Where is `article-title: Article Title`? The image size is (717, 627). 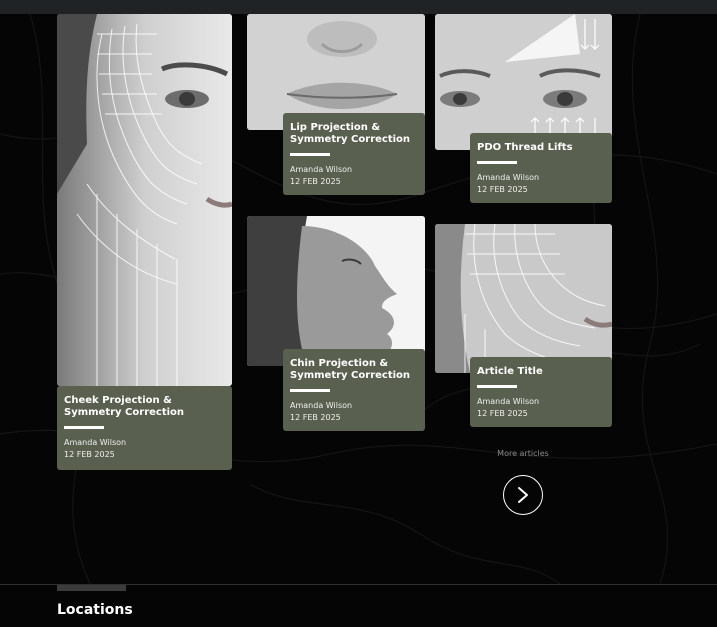 article-title: Article Title is located at coordinates (541, 372).